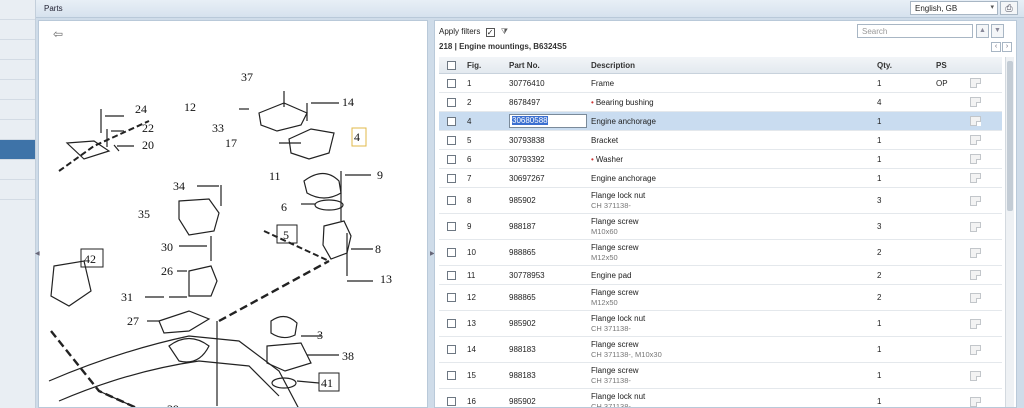 This screenshot has height=408, width=1024. Describe the element at coordinates (884, 65) in the screenshot. I see `column-header-qty: Qty.` at that location.